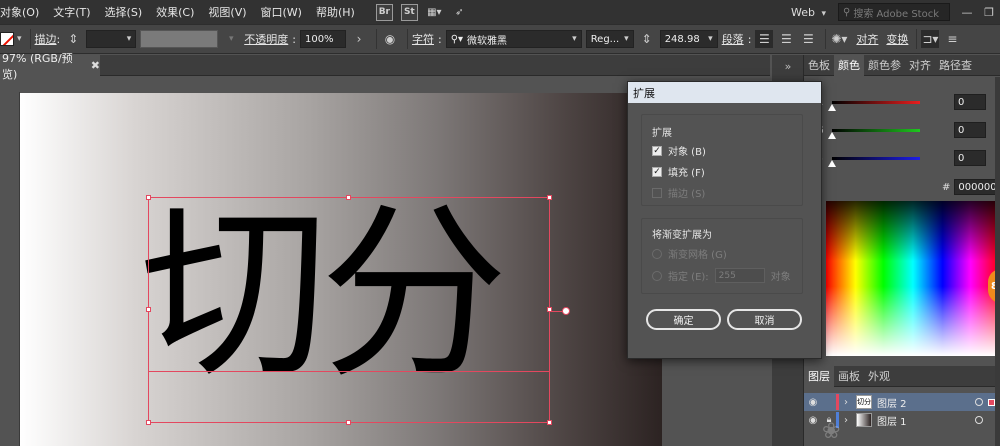 The height and width of the screenshot is (446, 1000). I want to click on stroke-checkbox, so click(657, 192).